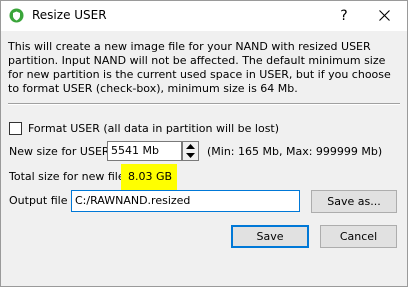 This screenshot has width=408, height=287. I want to click on total-size-label: Total size for new file :, so click(70, 176).